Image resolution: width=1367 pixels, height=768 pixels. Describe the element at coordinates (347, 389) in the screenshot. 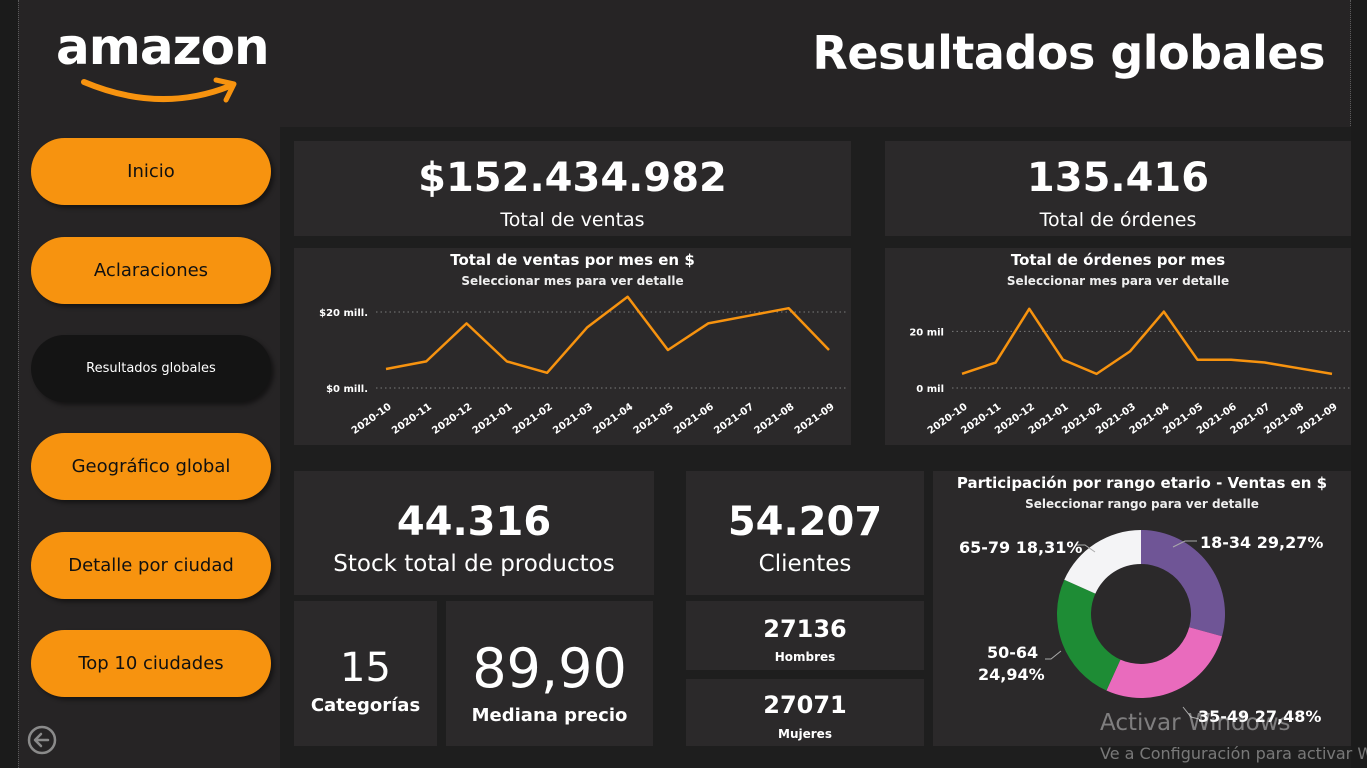

I see `y-tick-label: $0 mill.` at that location.